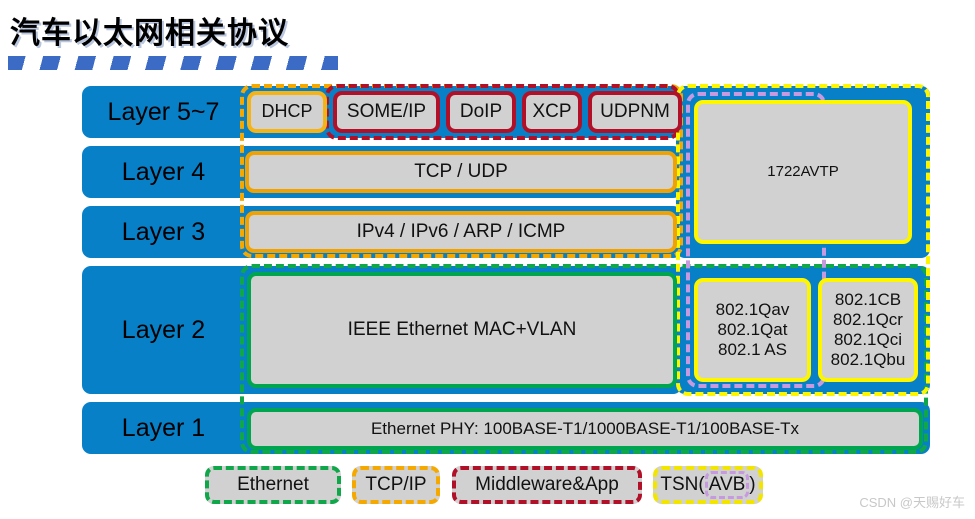 This screenshot has height=519, width=975. Describe the element at coordinates (163, 329) in the screenshot. I see `layer-label-2: Layer 2` at that location.